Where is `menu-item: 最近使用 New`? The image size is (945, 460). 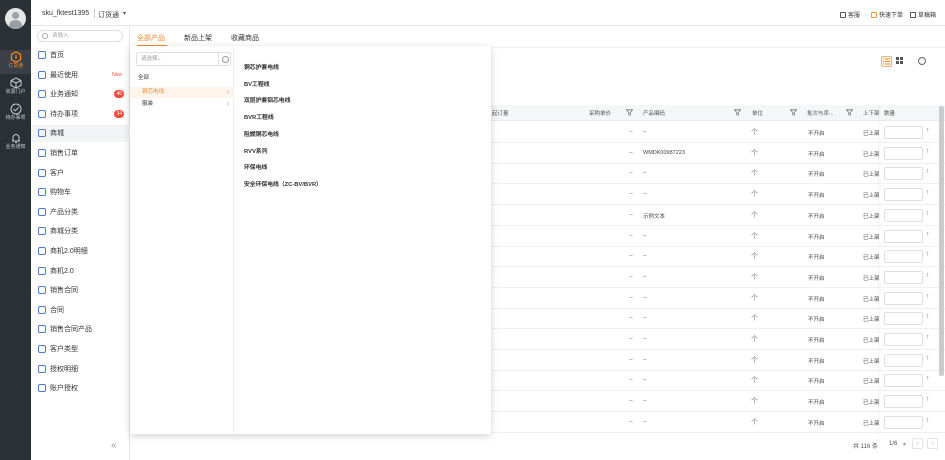 menu-item: 最近使用 New is located at coordinates (80, 75).